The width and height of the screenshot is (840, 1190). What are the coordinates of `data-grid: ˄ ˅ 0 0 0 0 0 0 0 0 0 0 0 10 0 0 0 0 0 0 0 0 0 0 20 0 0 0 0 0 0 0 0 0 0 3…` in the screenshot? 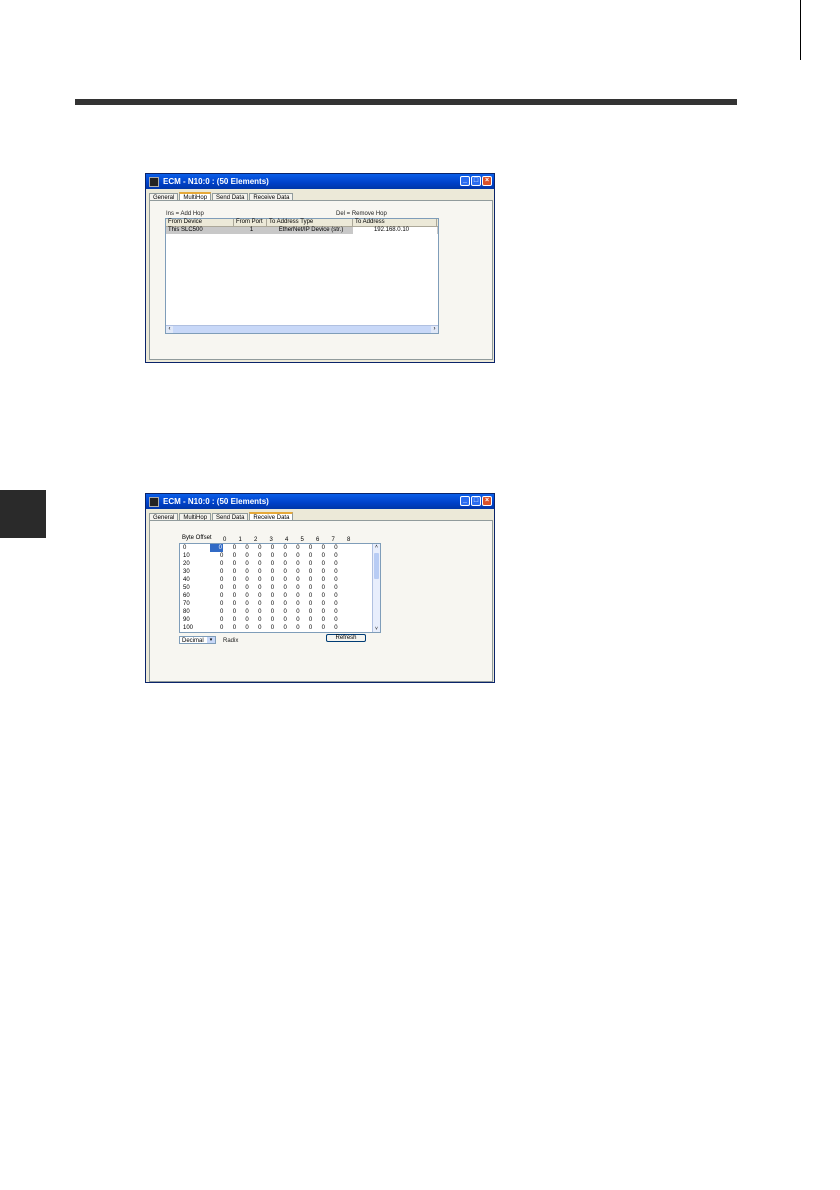 It's located at (280, 588).